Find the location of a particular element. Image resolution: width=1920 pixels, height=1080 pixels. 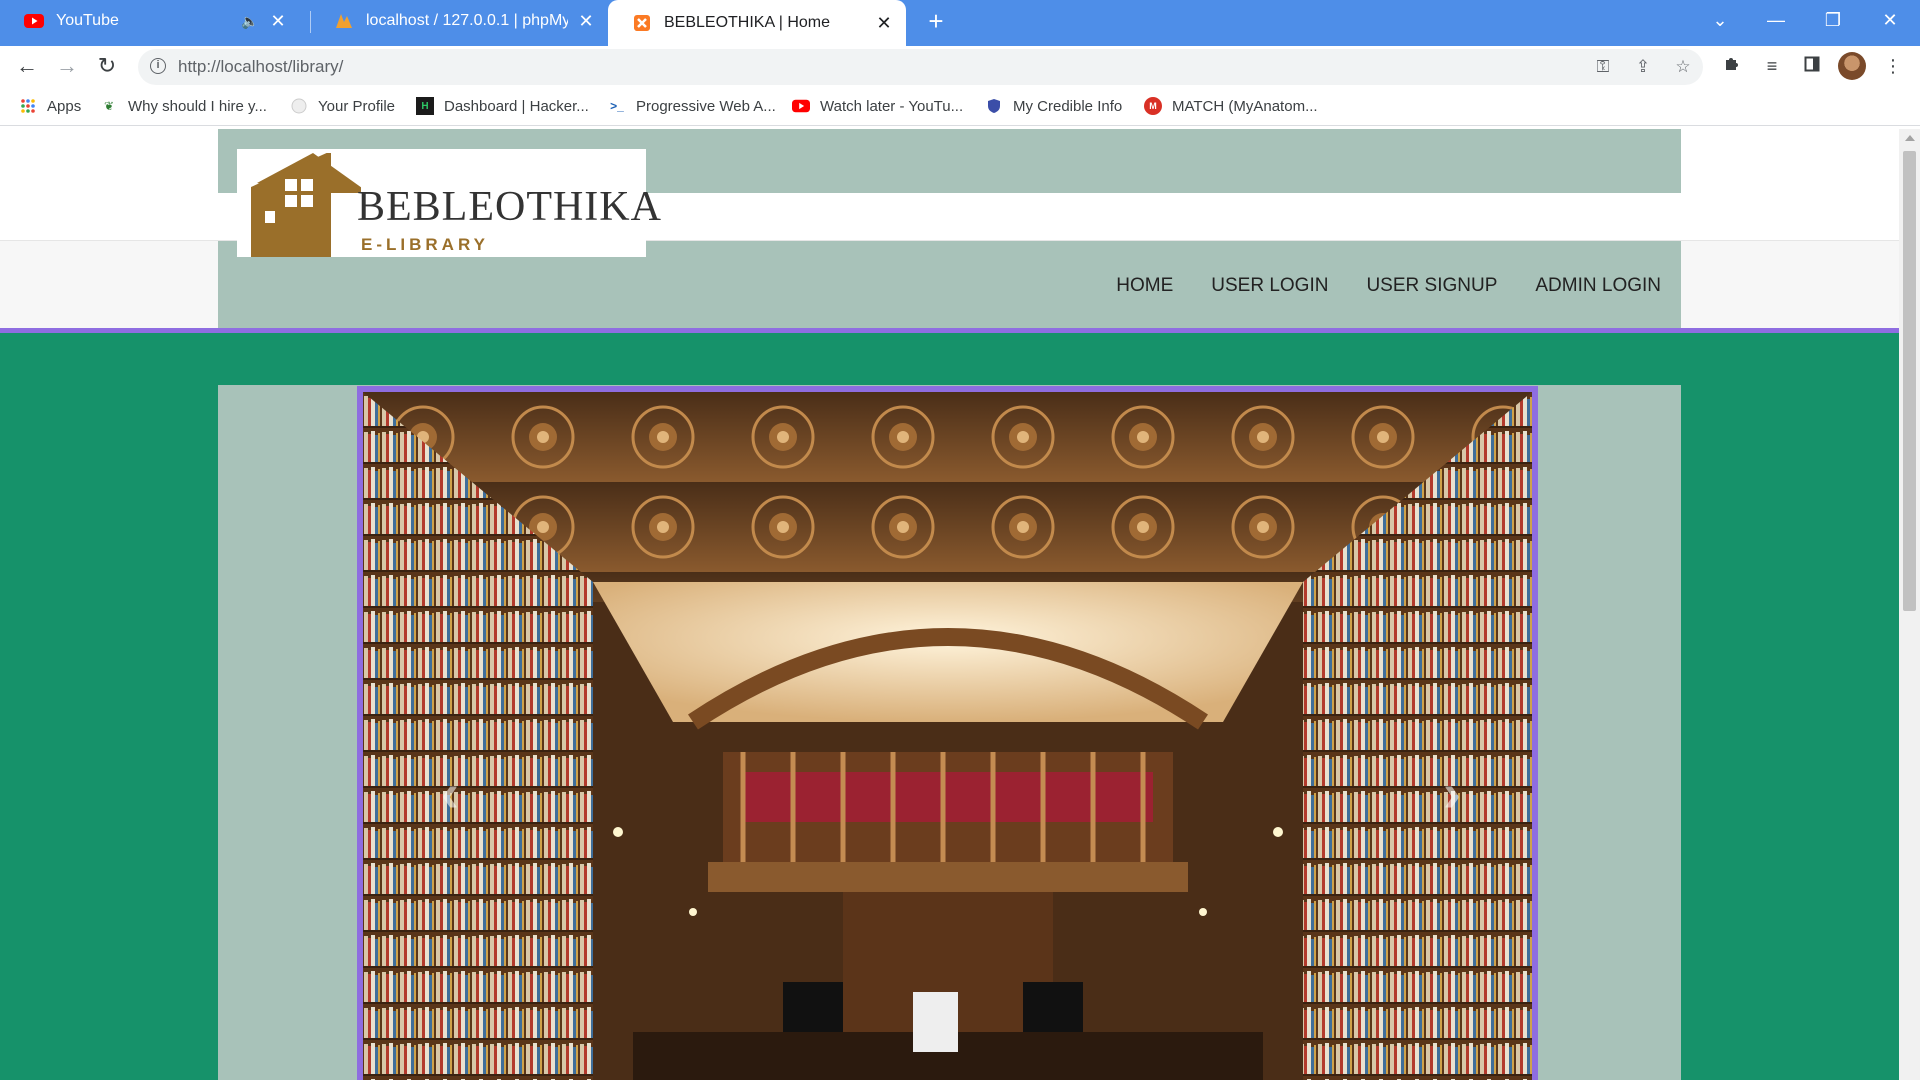

logo-name: BEBLEOTHIKA is located at coordinates (509, 207).